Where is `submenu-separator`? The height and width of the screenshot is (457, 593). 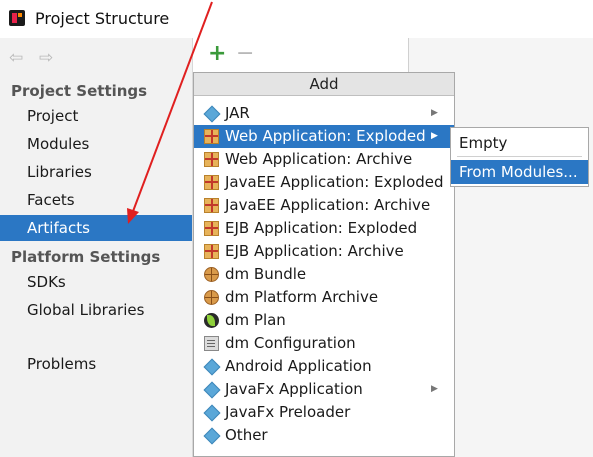
submenu-separator is located at coordinates (519, 156).